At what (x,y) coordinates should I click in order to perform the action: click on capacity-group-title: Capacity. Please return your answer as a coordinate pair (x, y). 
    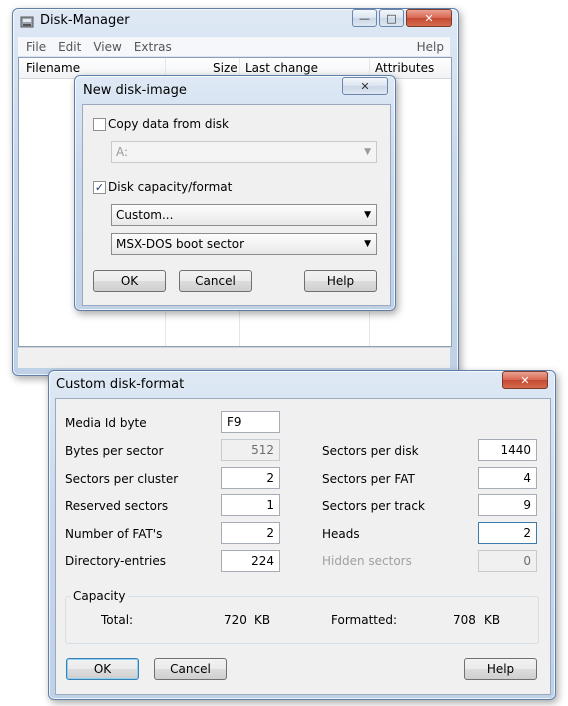
    Looking at the image, I should click on (99, 596).